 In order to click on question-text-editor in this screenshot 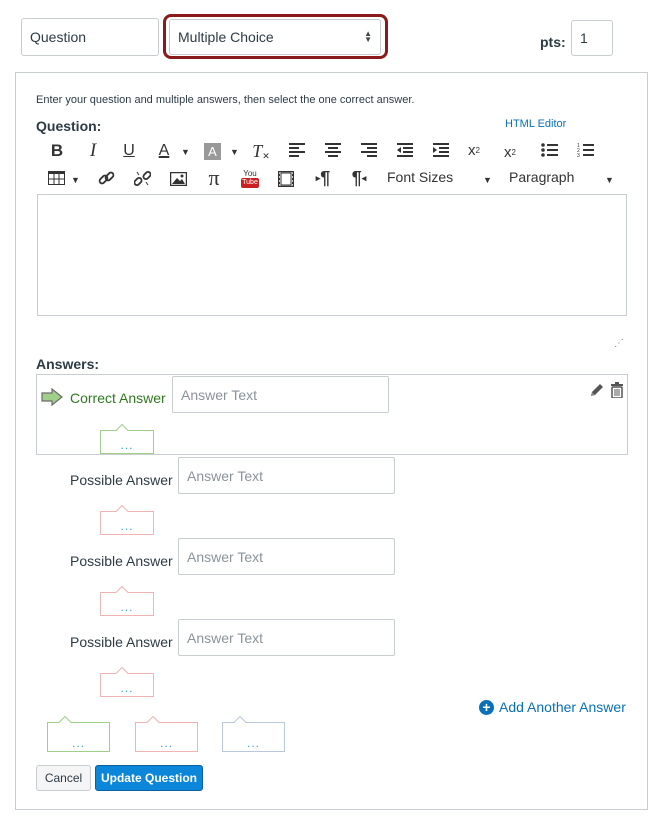, I will do `click(332, 255)`.